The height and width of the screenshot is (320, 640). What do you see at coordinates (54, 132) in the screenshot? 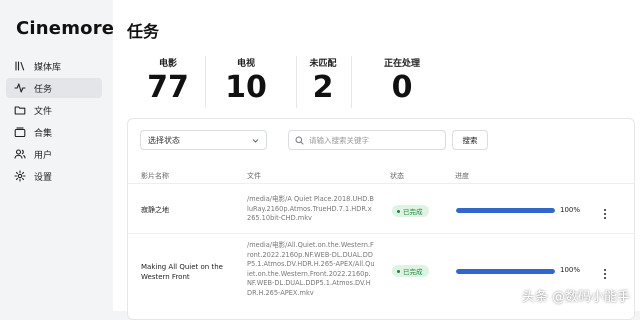
I see `sidebar-item-collections: 合集` at bounding box center [54, 132].